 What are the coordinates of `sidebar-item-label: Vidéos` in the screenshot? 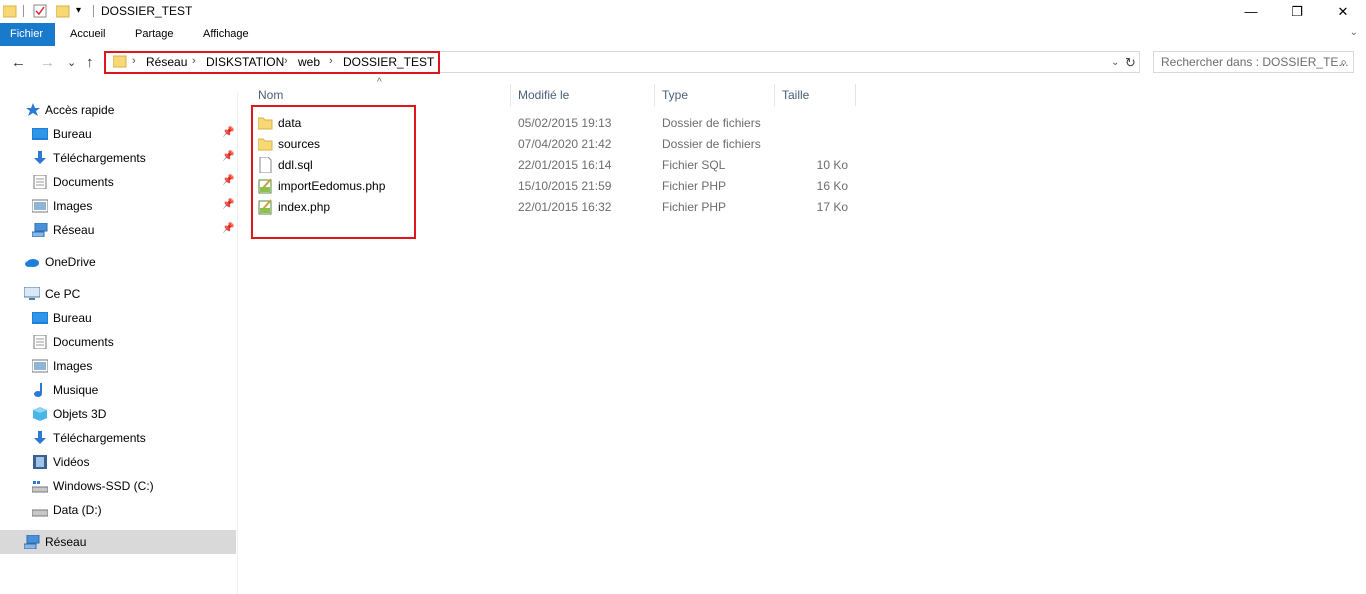 It's located at (71, 462).